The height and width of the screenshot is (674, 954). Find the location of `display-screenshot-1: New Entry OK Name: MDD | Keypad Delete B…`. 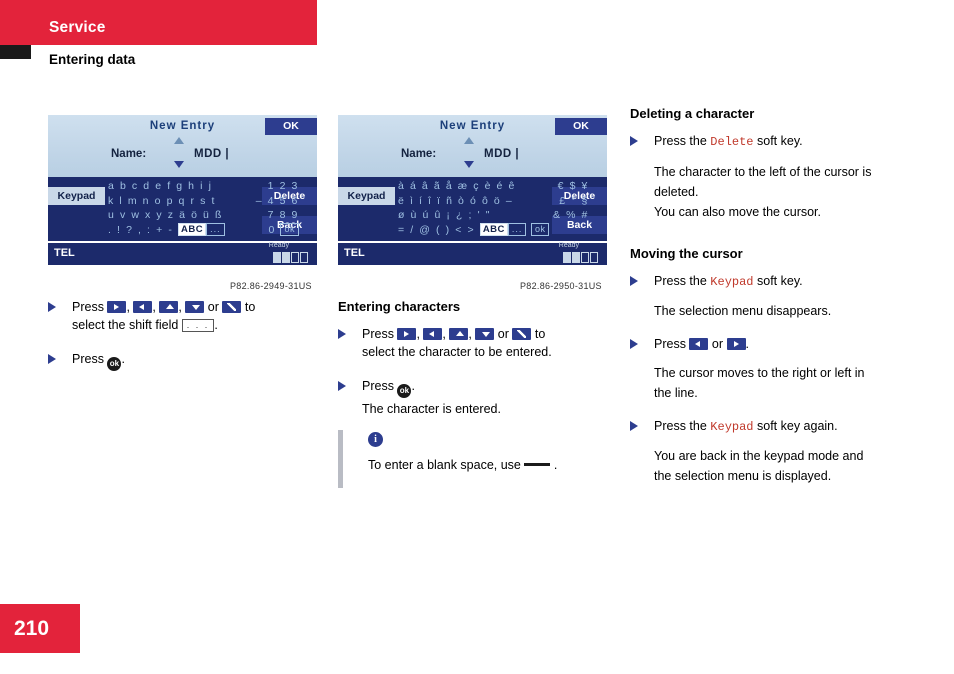

display-screenshot-1: New Entry OK Name: MDD | Keypad Delete B… is located at coordinates (182, 195).